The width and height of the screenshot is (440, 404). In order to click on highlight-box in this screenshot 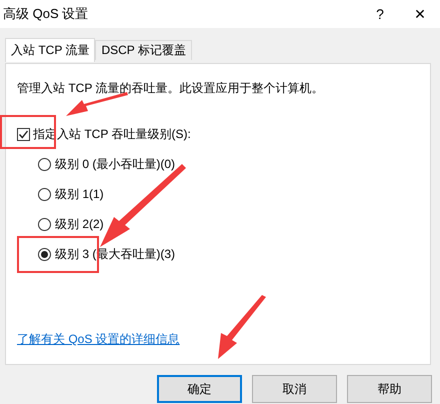, I will do `click(28, 132)`.